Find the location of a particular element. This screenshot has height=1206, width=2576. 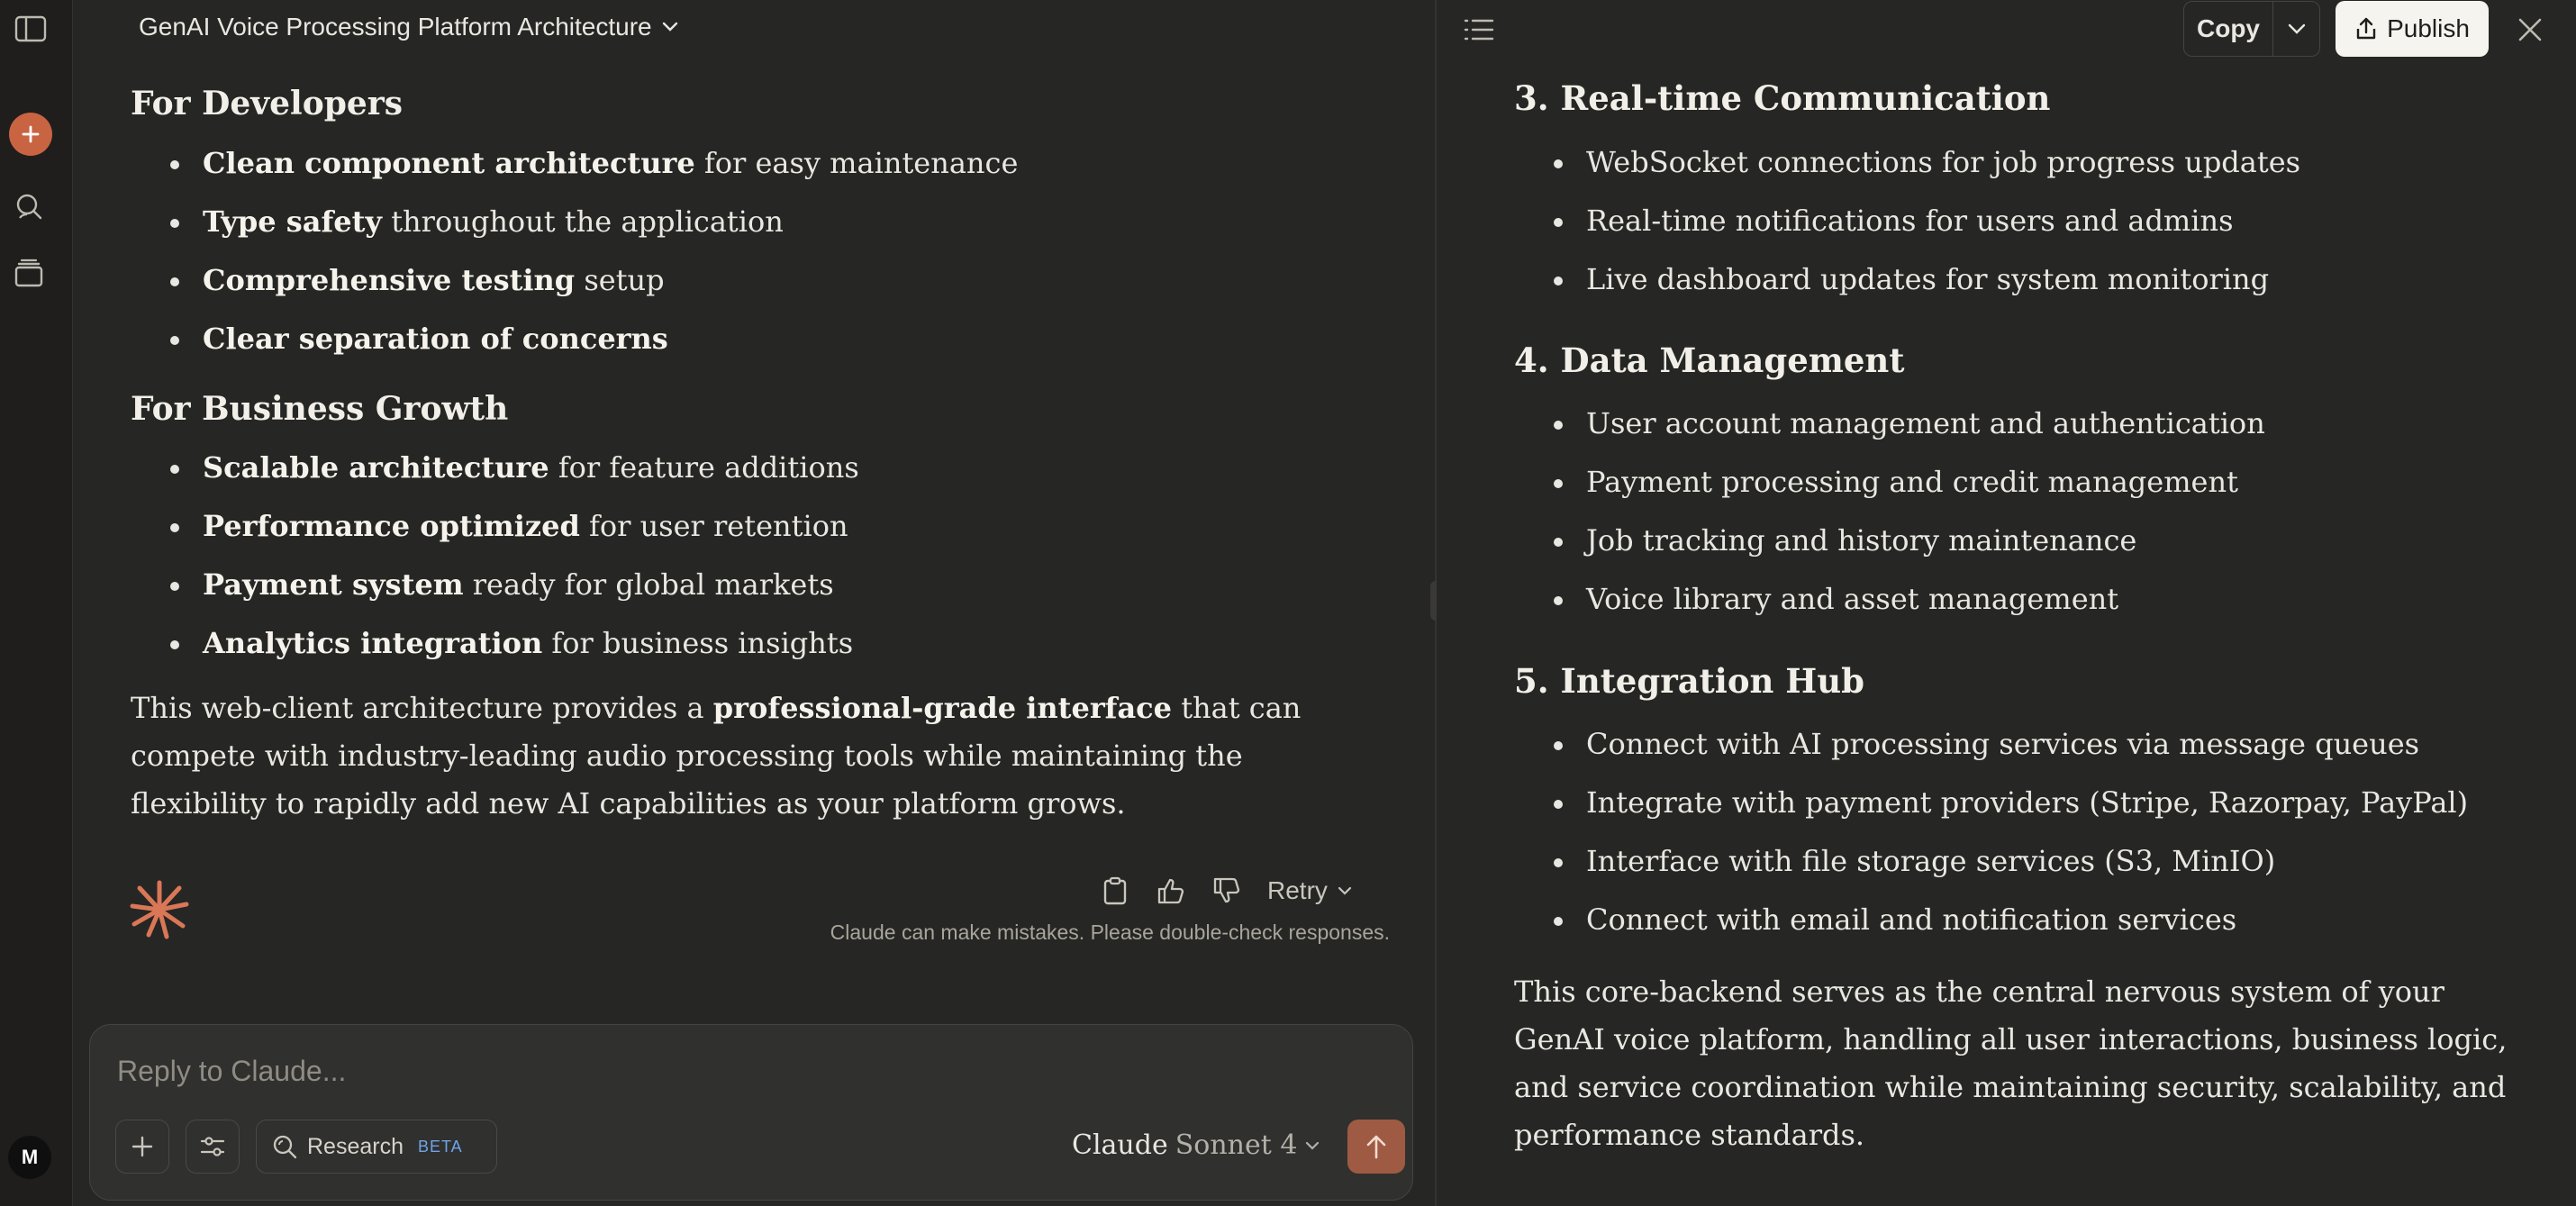

send-button is located at coordinates (1376, 1147).